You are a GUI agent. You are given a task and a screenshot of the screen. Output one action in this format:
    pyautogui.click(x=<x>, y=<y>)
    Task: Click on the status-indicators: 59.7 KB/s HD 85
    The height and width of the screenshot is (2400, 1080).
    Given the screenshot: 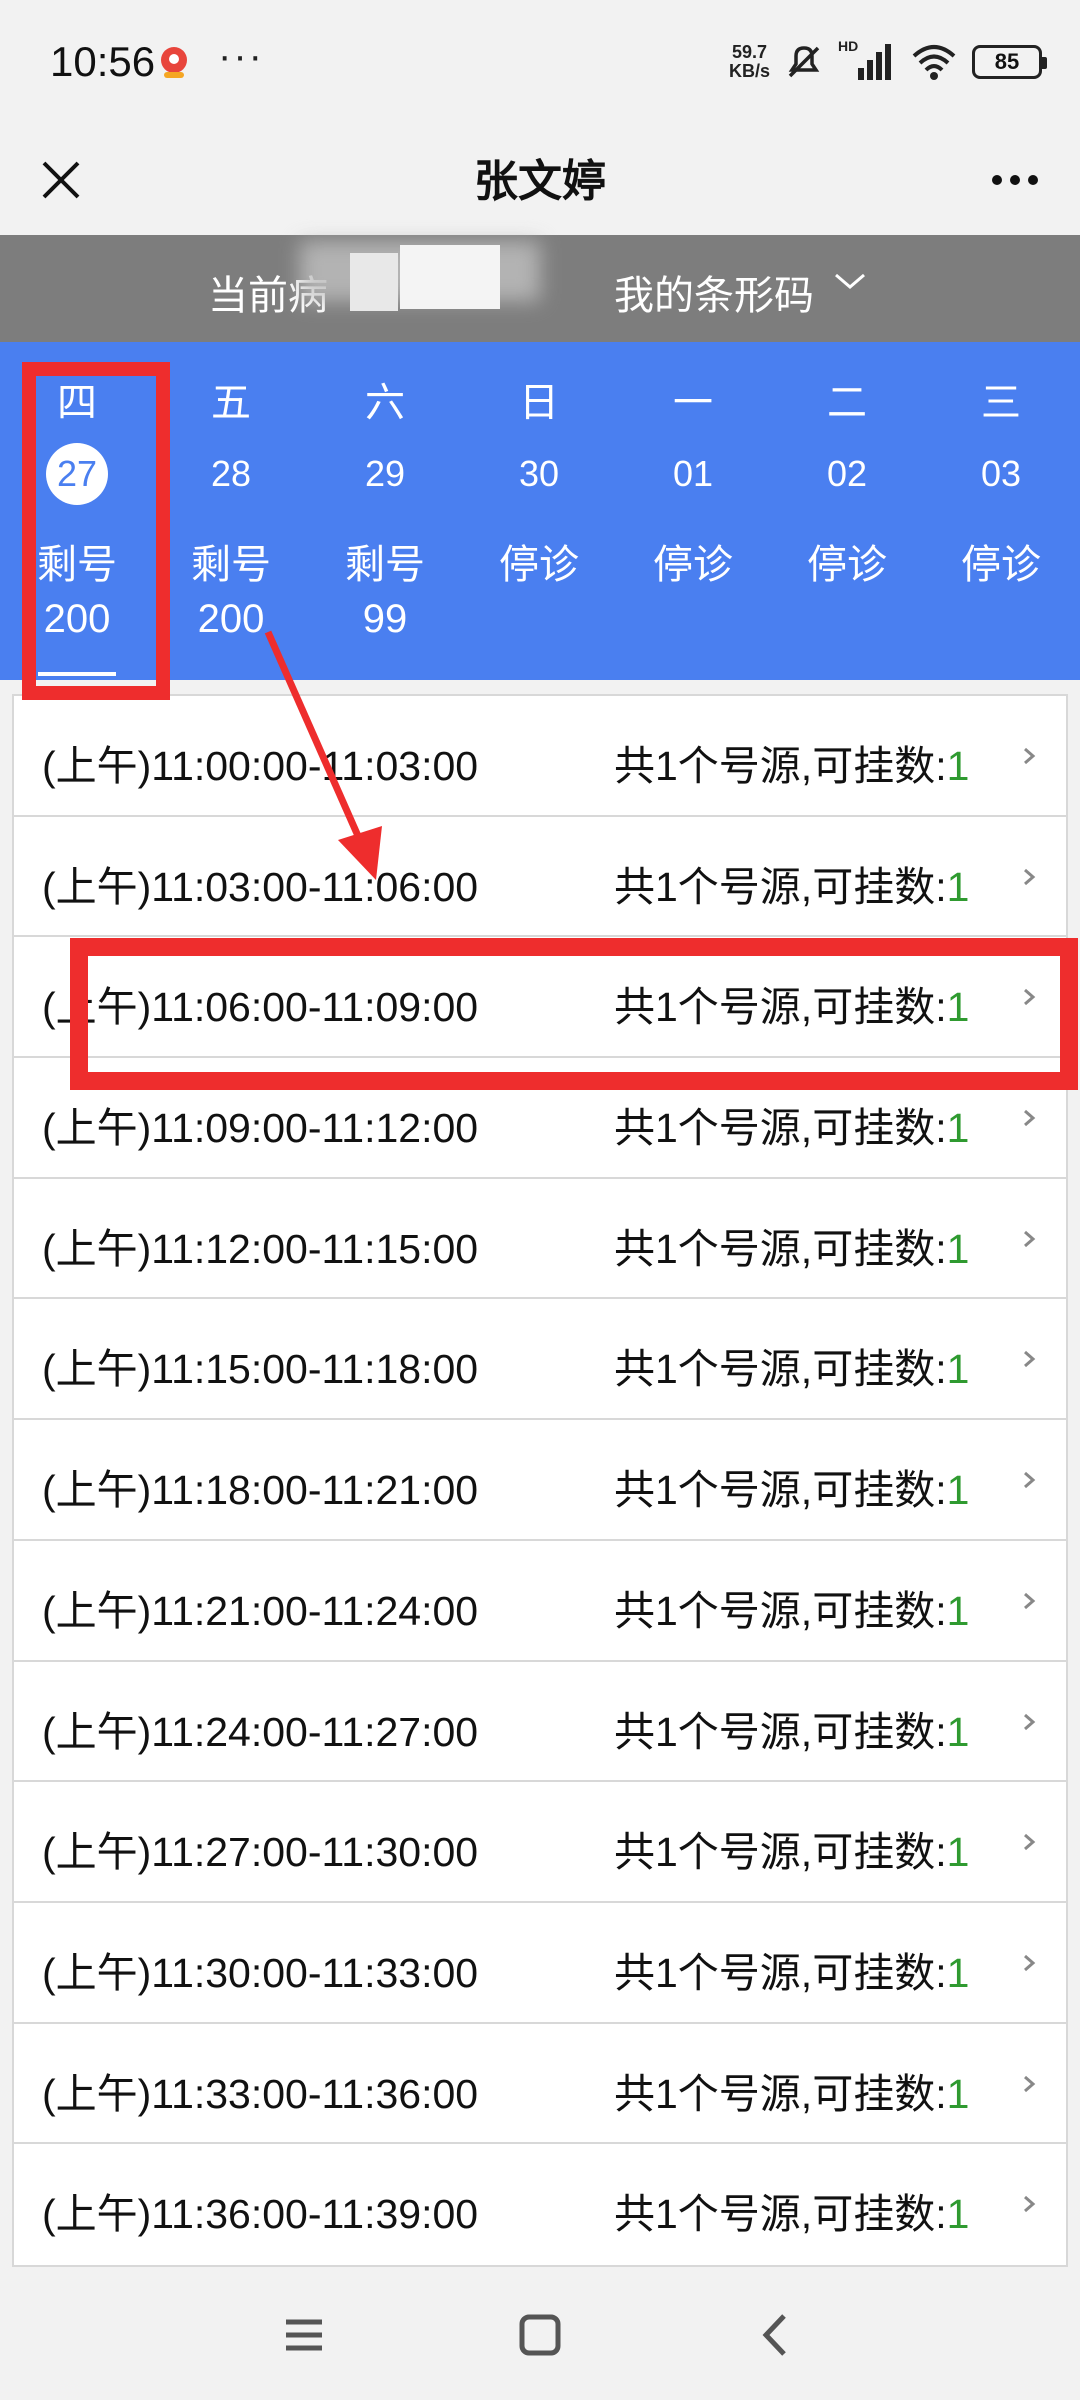 What is the action you would take?
    pyautogui.click(x=888, y=61)
    